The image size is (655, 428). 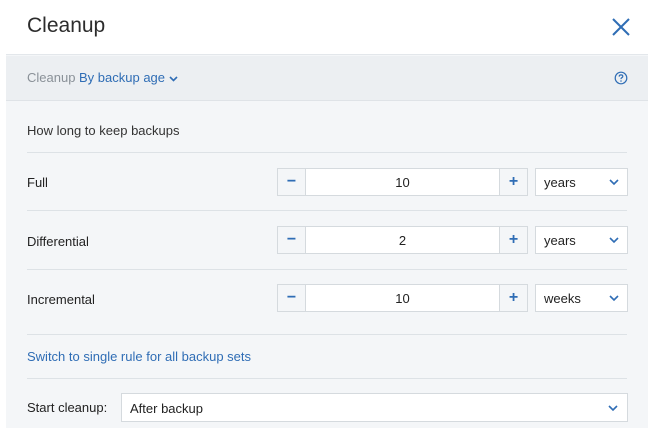 I want to click on help-icon, so click(x=621, y=78).